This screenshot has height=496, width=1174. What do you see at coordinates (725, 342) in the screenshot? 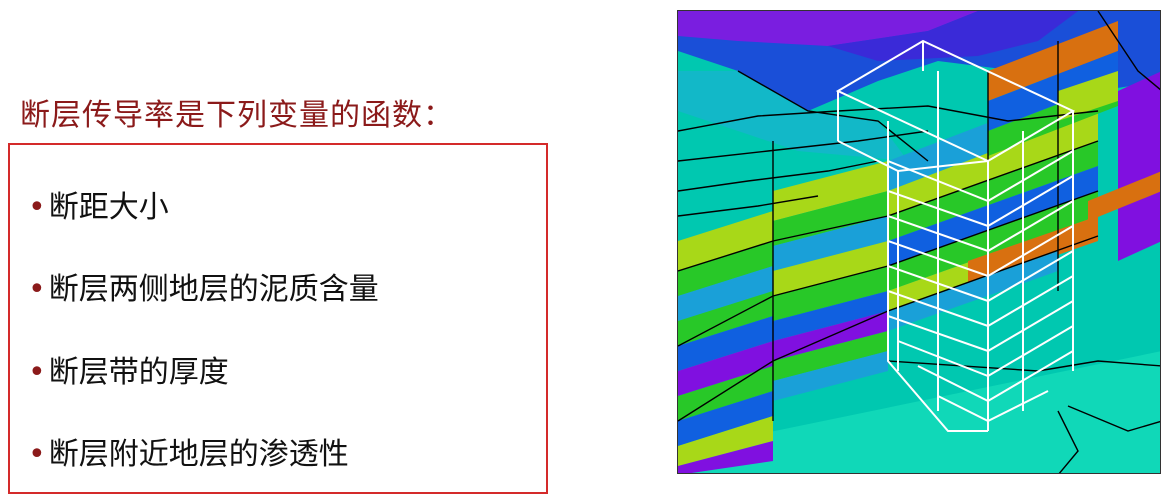
I see `left-fault-block` at bounding box center [725, 342].